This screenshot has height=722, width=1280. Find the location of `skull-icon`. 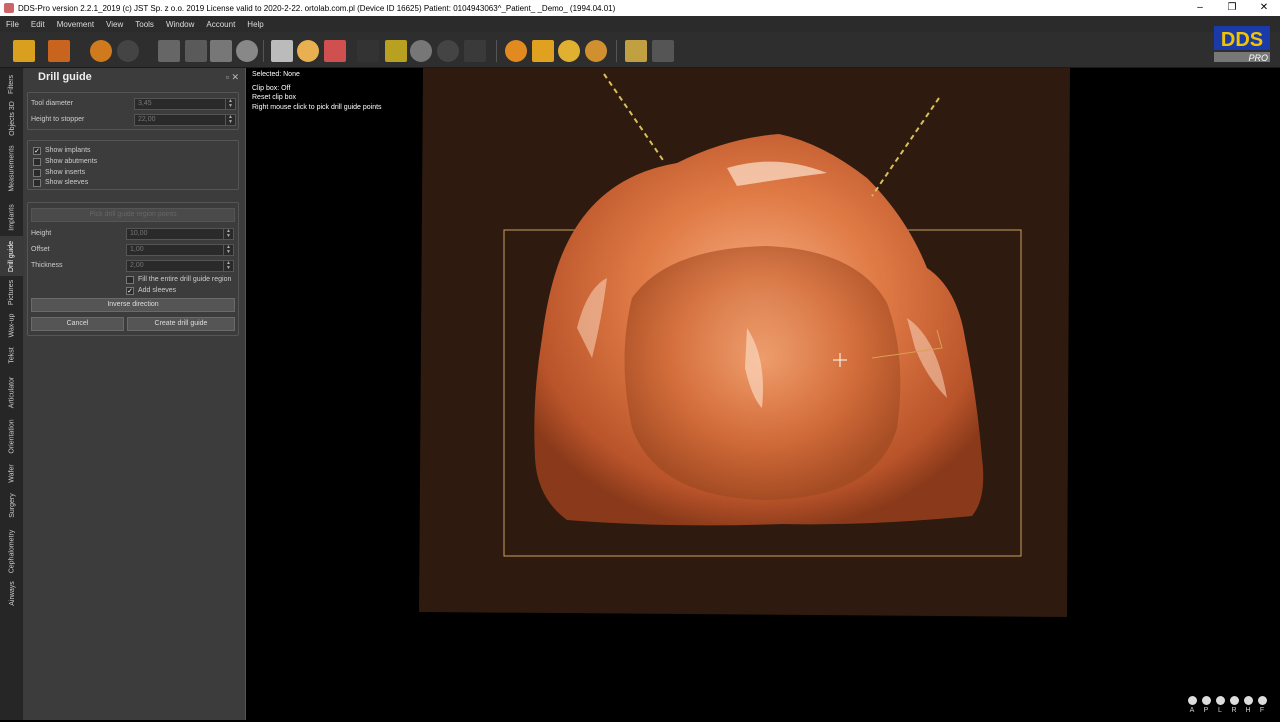

skull-icon is located at coordinates (282, 51).